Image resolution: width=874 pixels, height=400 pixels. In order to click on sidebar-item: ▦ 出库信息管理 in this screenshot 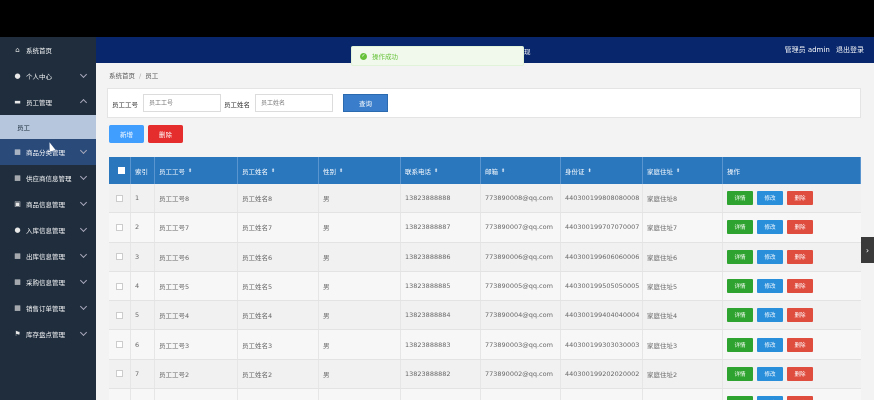, I will do `click(48, 256)`.